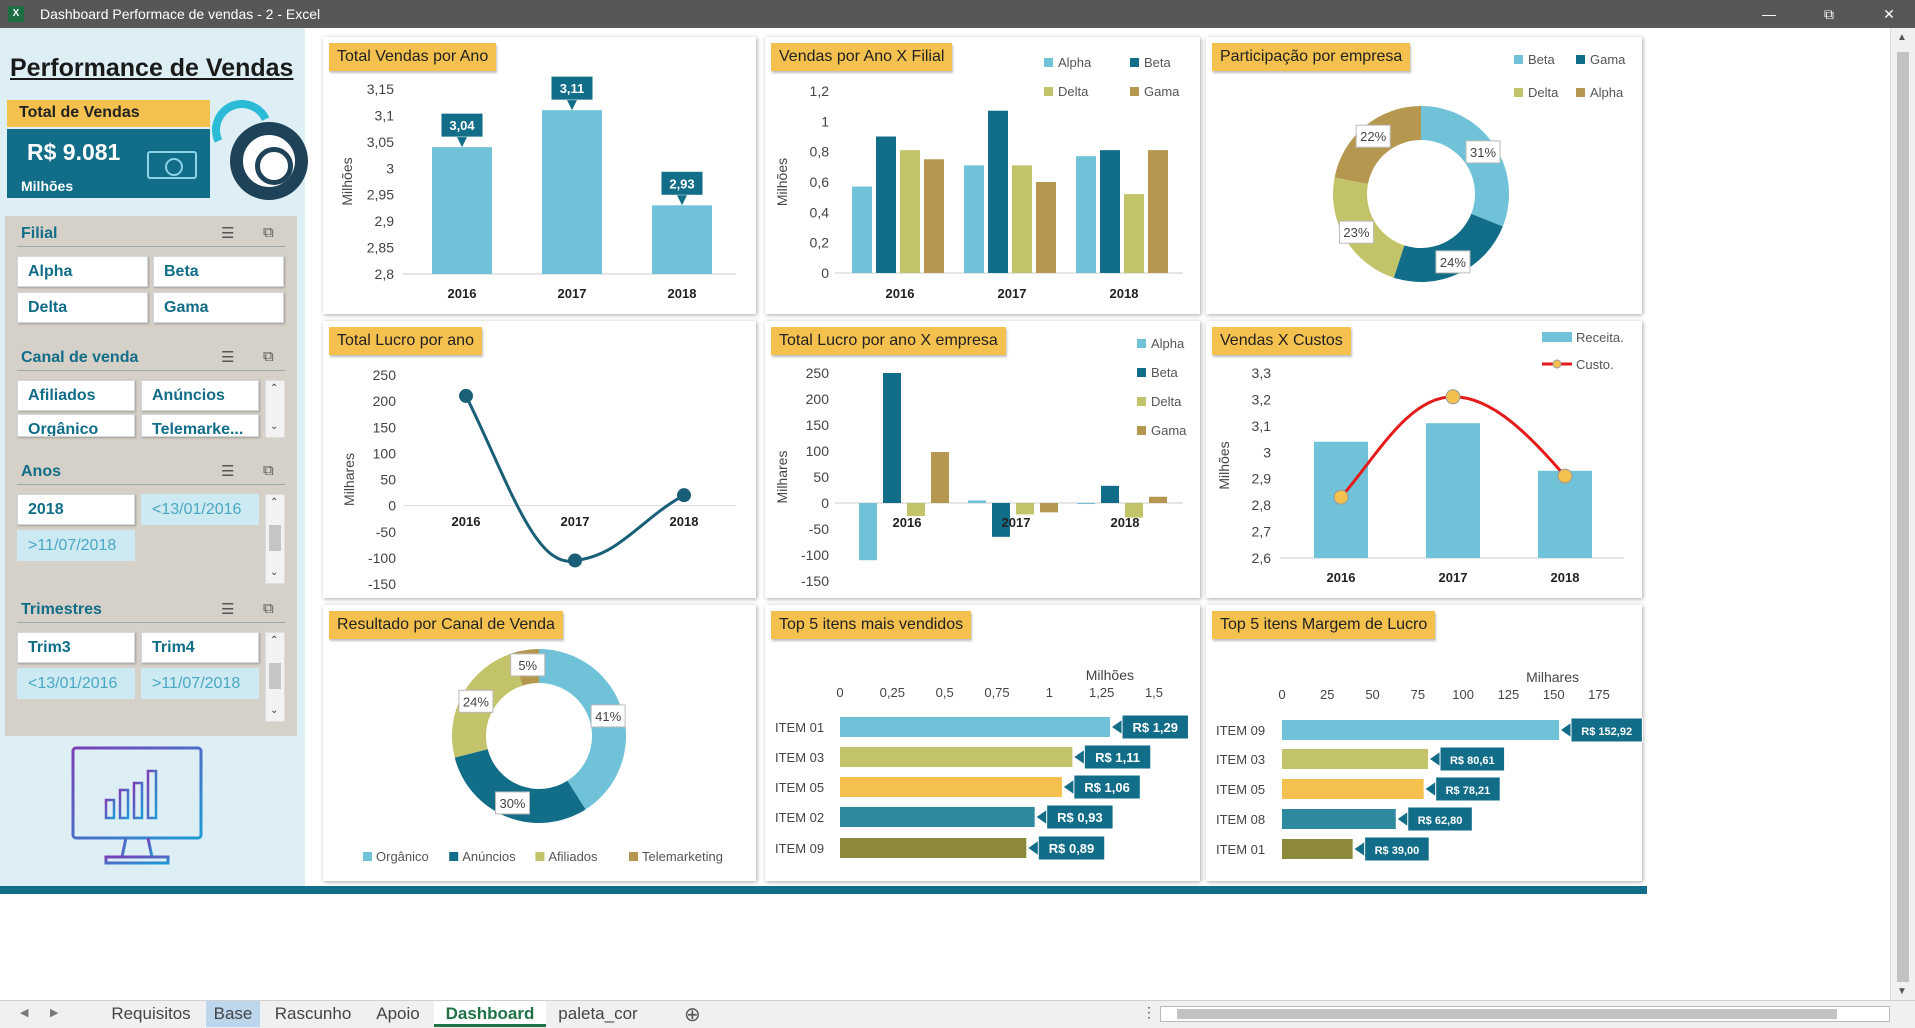  What do you see at coordinates (233, 1014) in the screenshot?
I see `tab-base: Base` at bounding box center [233, 1014].